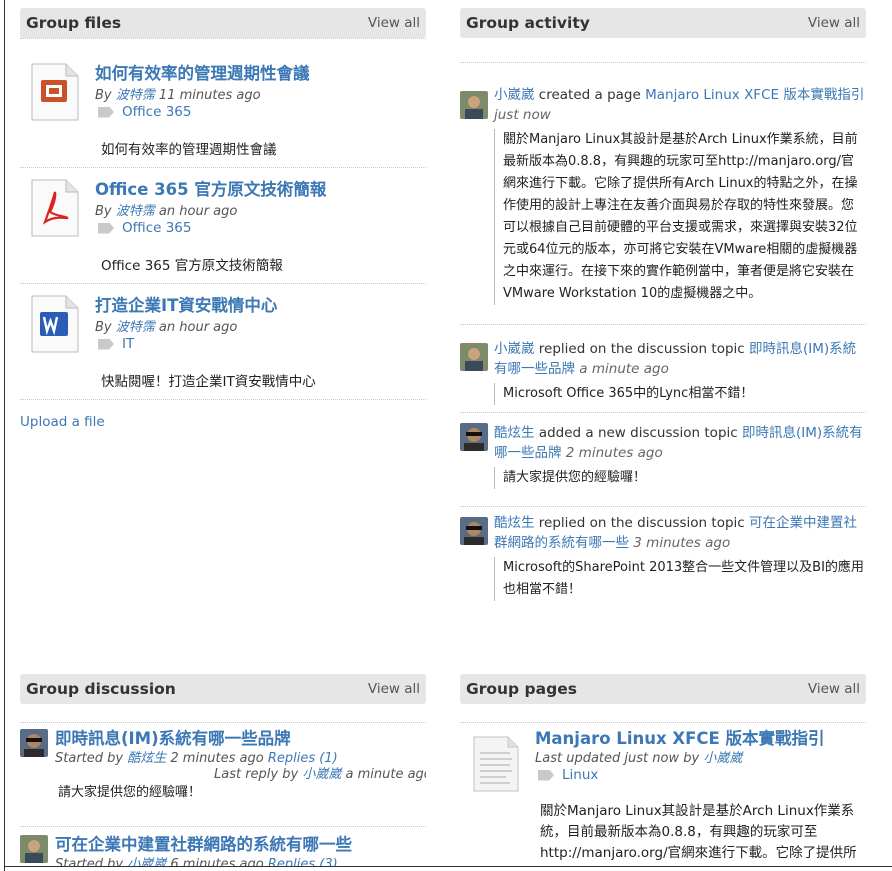 The height and width of the screenshot is (871, 892). Describe the element at coordinates (495, 763) in the screenshot. I see `page-document-icon` at that location.